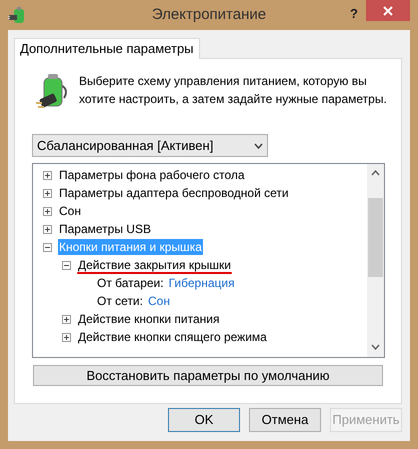 This screenshot has height=449, width=418. Describe the element at coordinates (375, 173) in the screenshot. I see `chevron-up-icon` at that location.